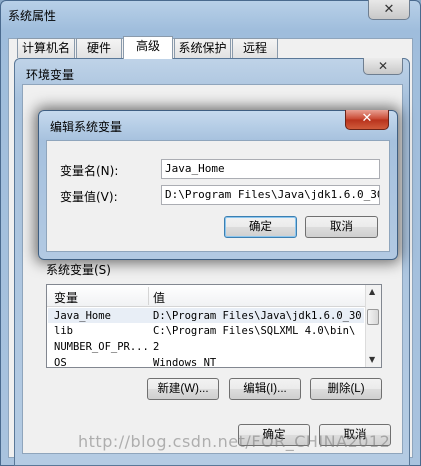 The height and width of the screenshot is (466, 421). I want to click on environment-variables-close-button: ✕, so click(383, 66).